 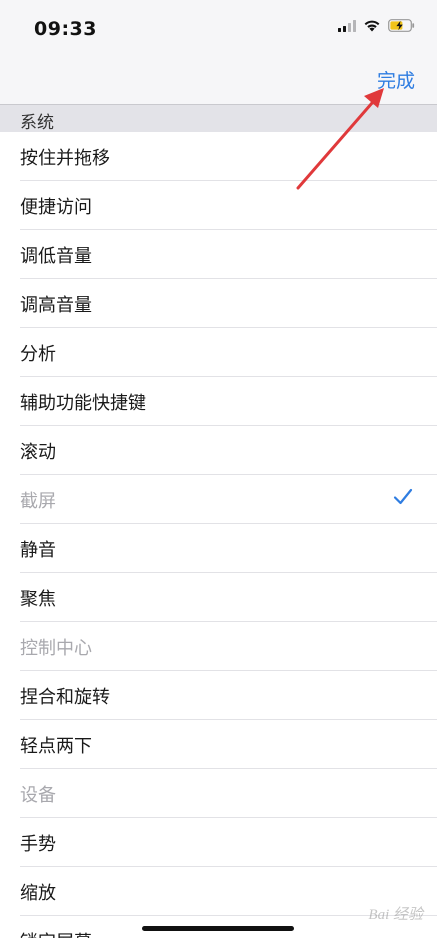 I want to click on status-time: 09:33, so click(x=65, y=29).